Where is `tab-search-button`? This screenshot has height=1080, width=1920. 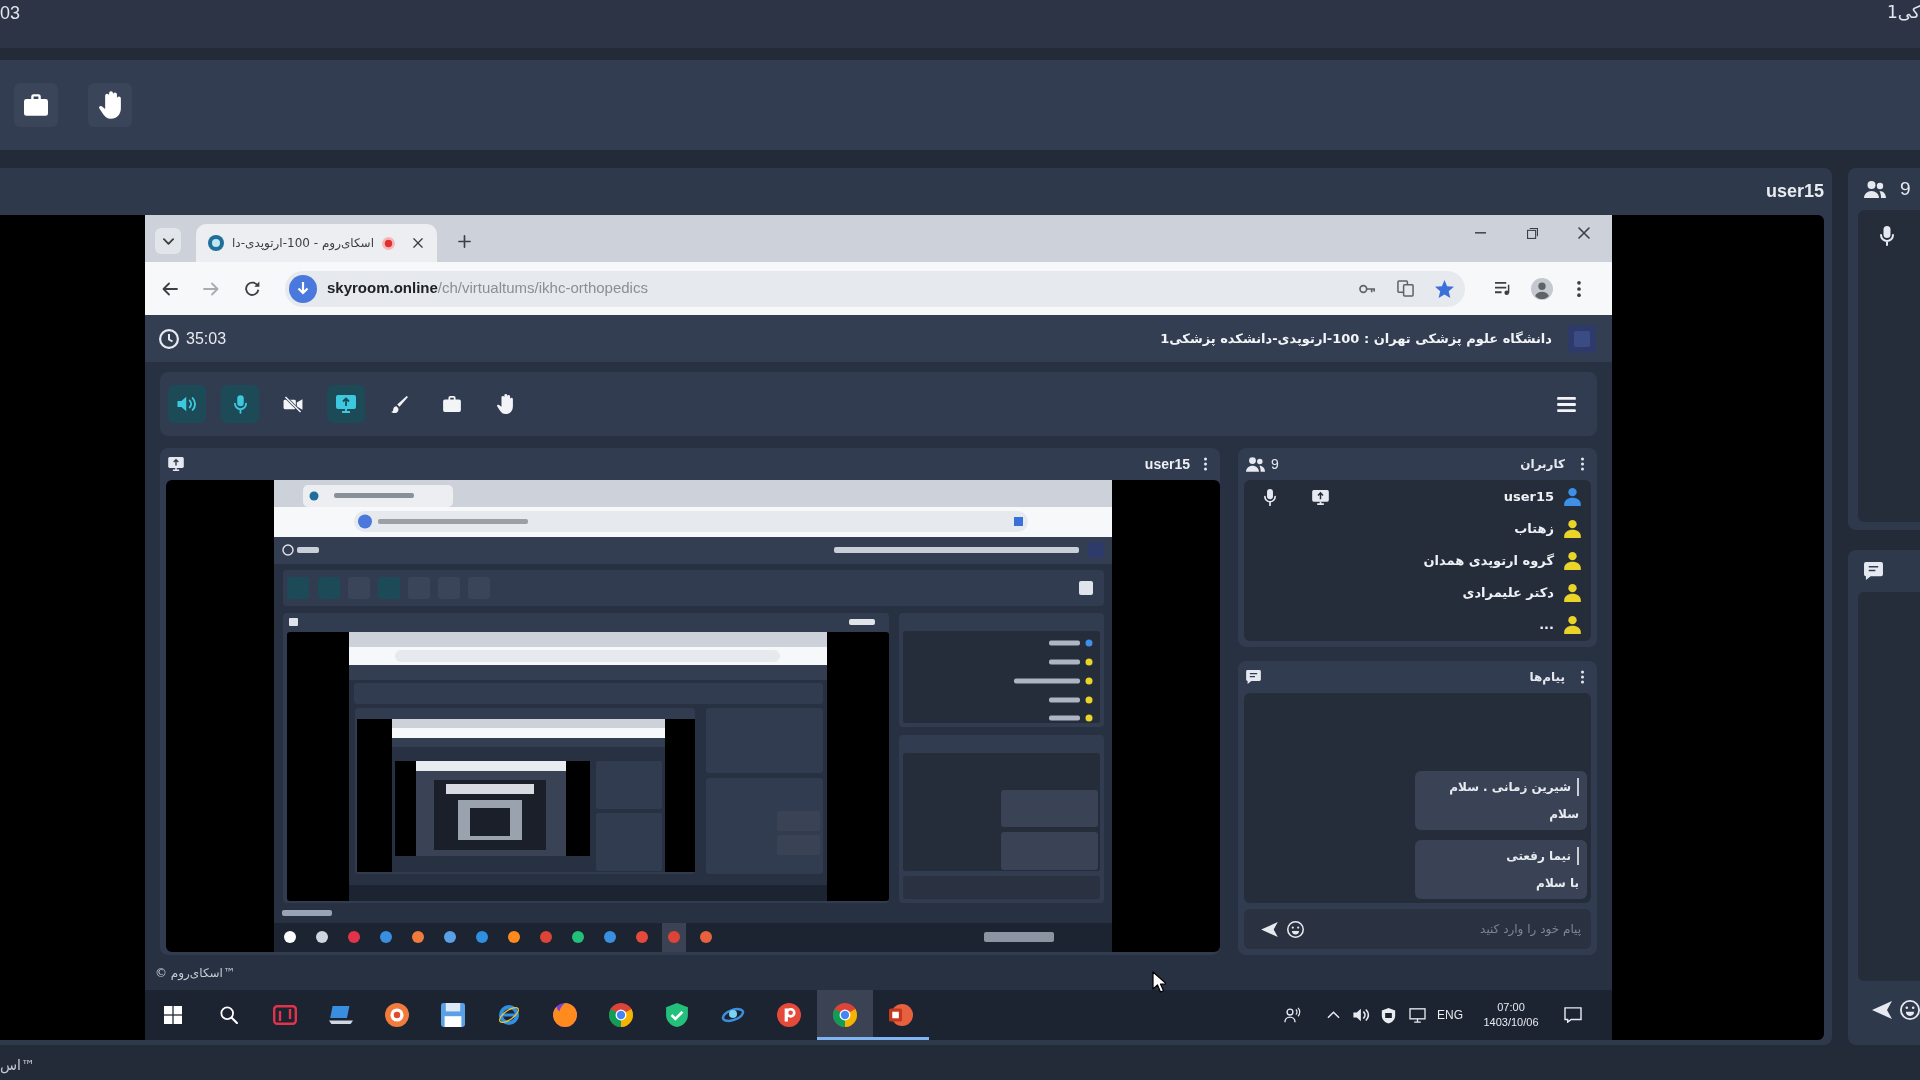
tab-search-button is located at coordinates (168, 241).